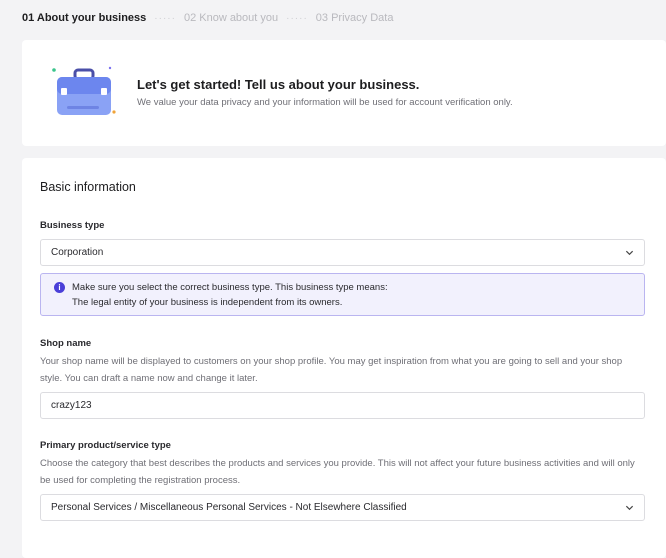  What do you see at coordinates (77, 252) in the screenshot?
I see `business-type-value: Corporation` at bounding box center [77, 252].